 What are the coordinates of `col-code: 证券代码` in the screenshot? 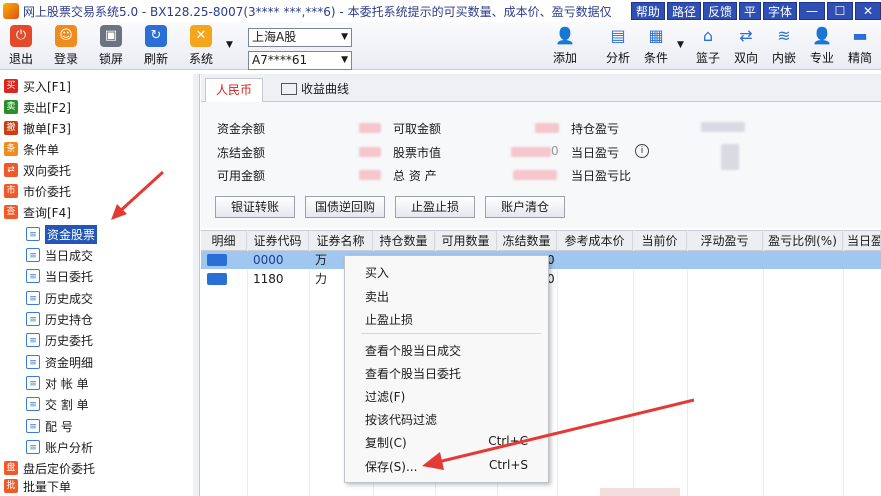 It's located at (278, 241).